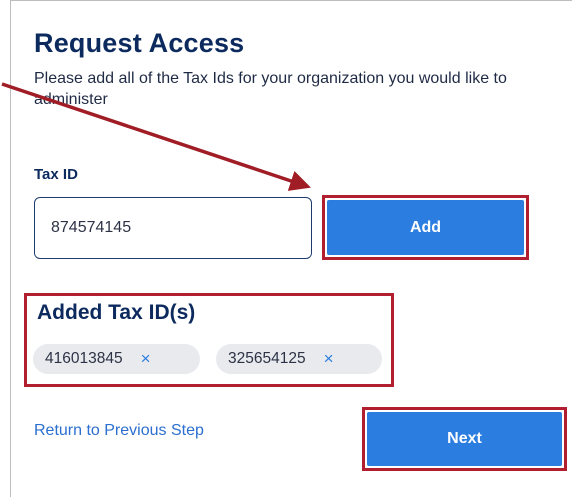  What do you see at coordinates (156, 136) in the screenshot?
I see `annotation-arrow-icon` at bounding box center [156, 136].